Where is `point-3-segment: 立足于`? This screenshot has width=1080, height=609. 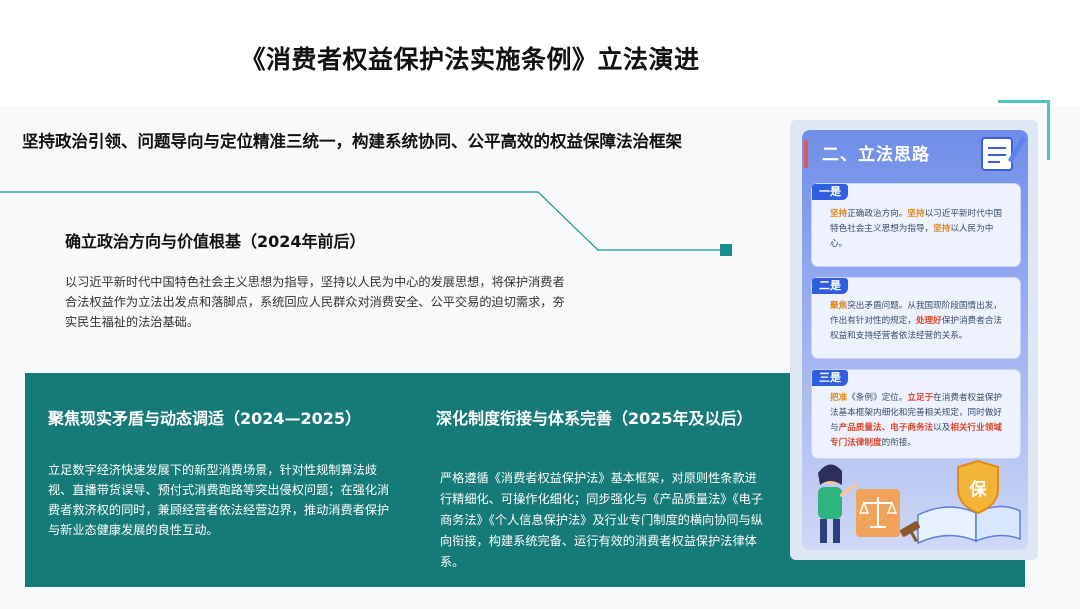
point-3-segment: 立足于 is located at coordinates (920, 398).